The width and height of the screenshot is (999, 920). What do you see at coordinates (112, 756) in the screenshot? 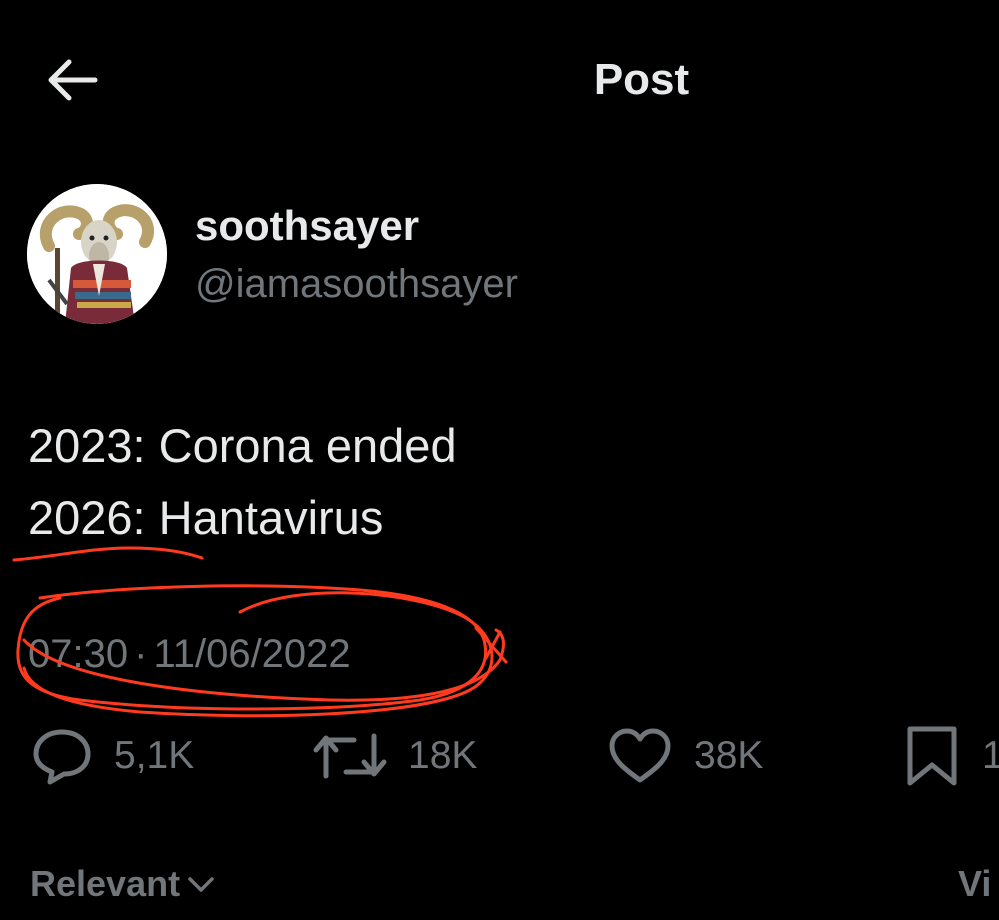
I see `reply-button: 5,1K` at bounding box center [112, 756].